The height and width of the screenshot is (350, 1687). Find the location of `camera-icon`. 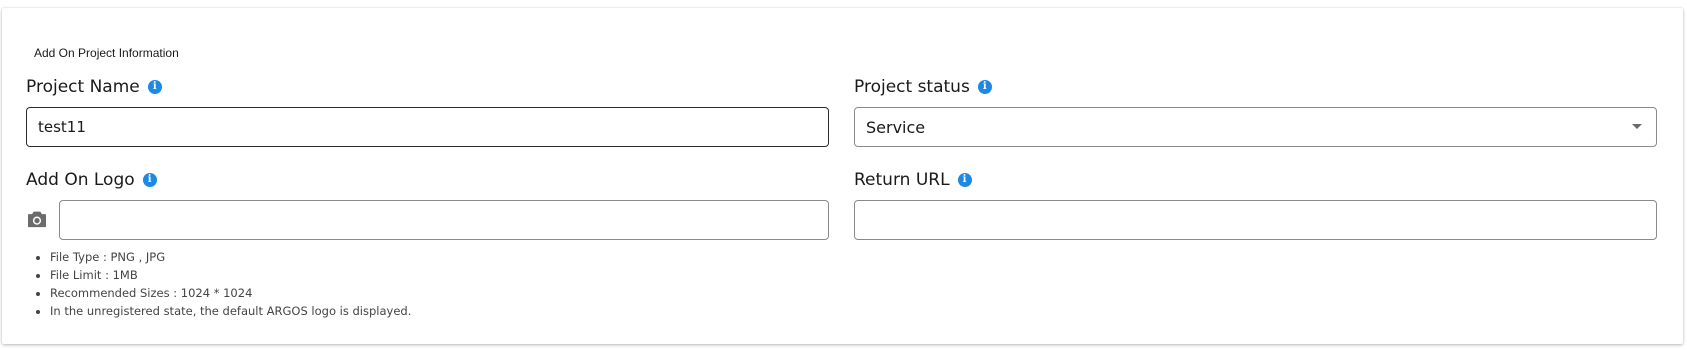

camera-icon is located at coordinates (37, 219).